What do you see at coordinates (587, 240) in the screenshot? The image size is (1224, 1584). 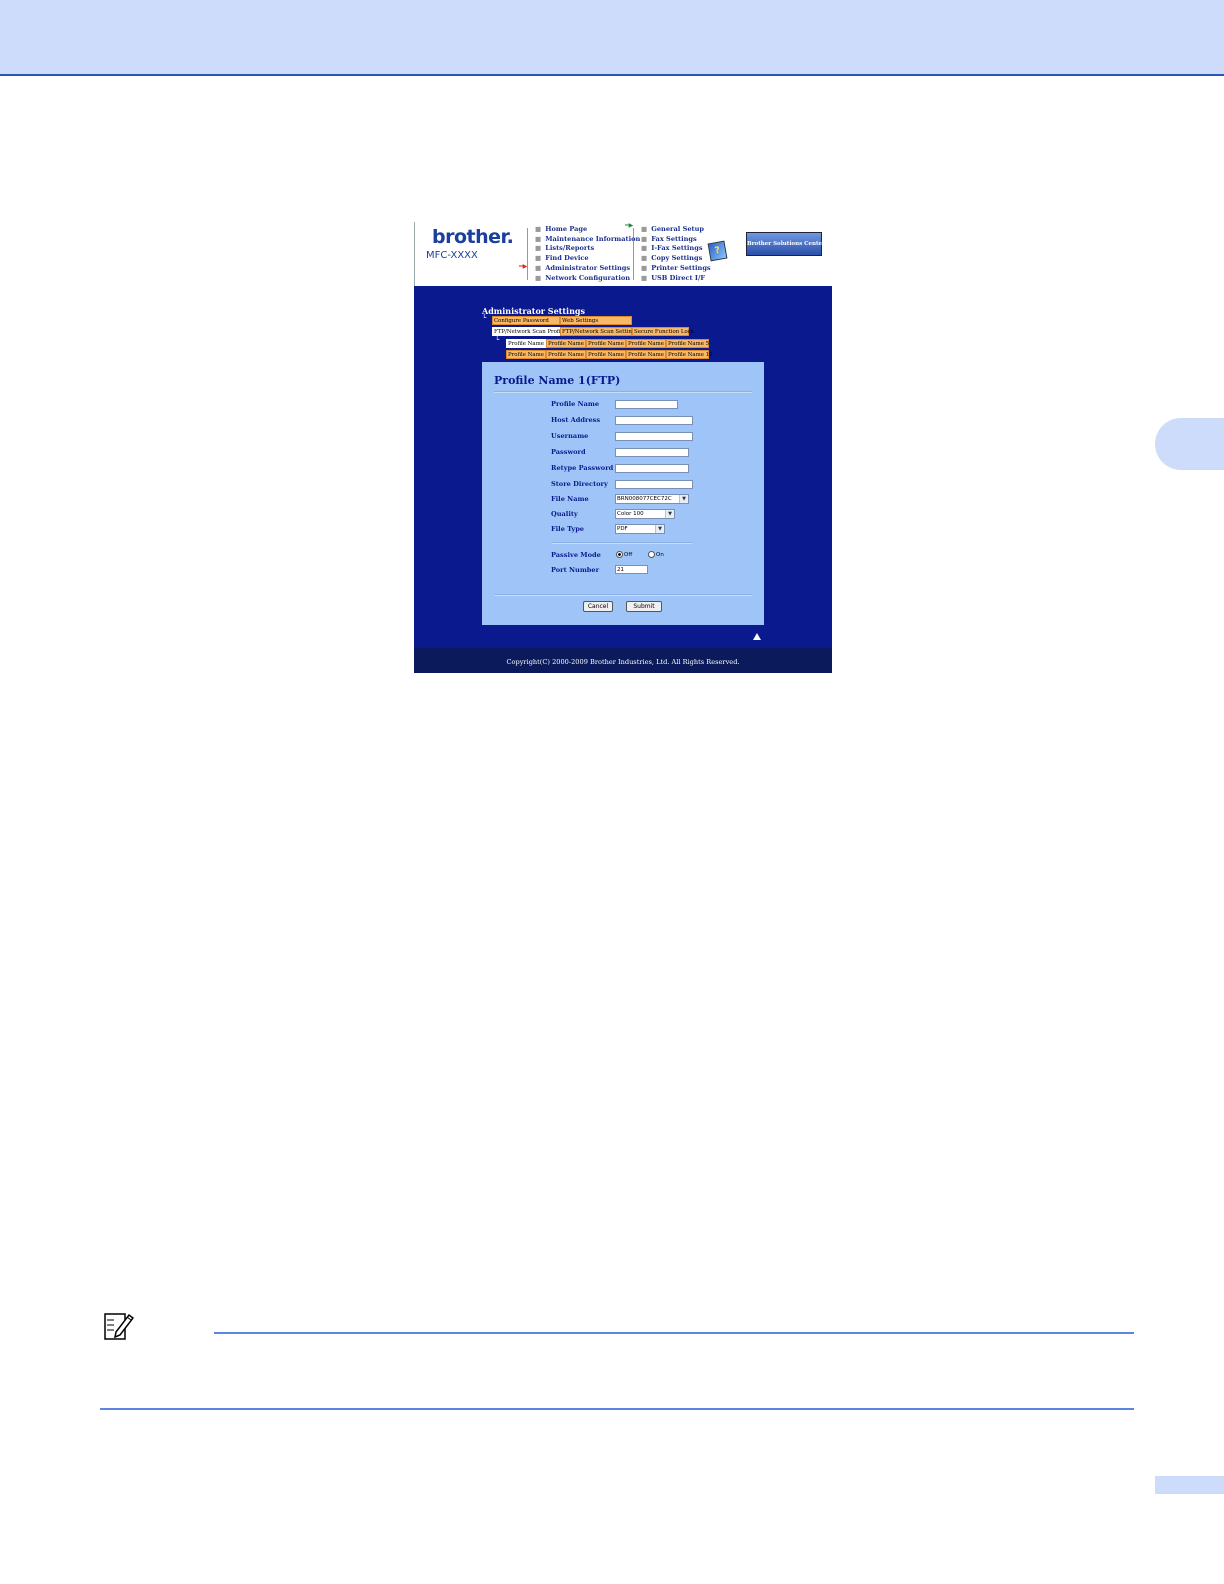 I see `nav-maintenance-information: ■ Maintenance Information` at bounding box center [587, 240].